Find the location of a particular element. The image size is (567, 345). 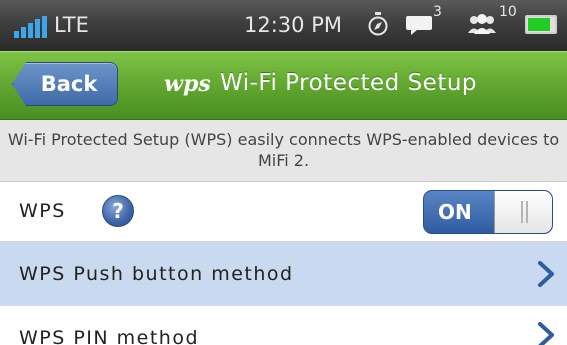

network-type: LTE is located at coordinates (71, 25).